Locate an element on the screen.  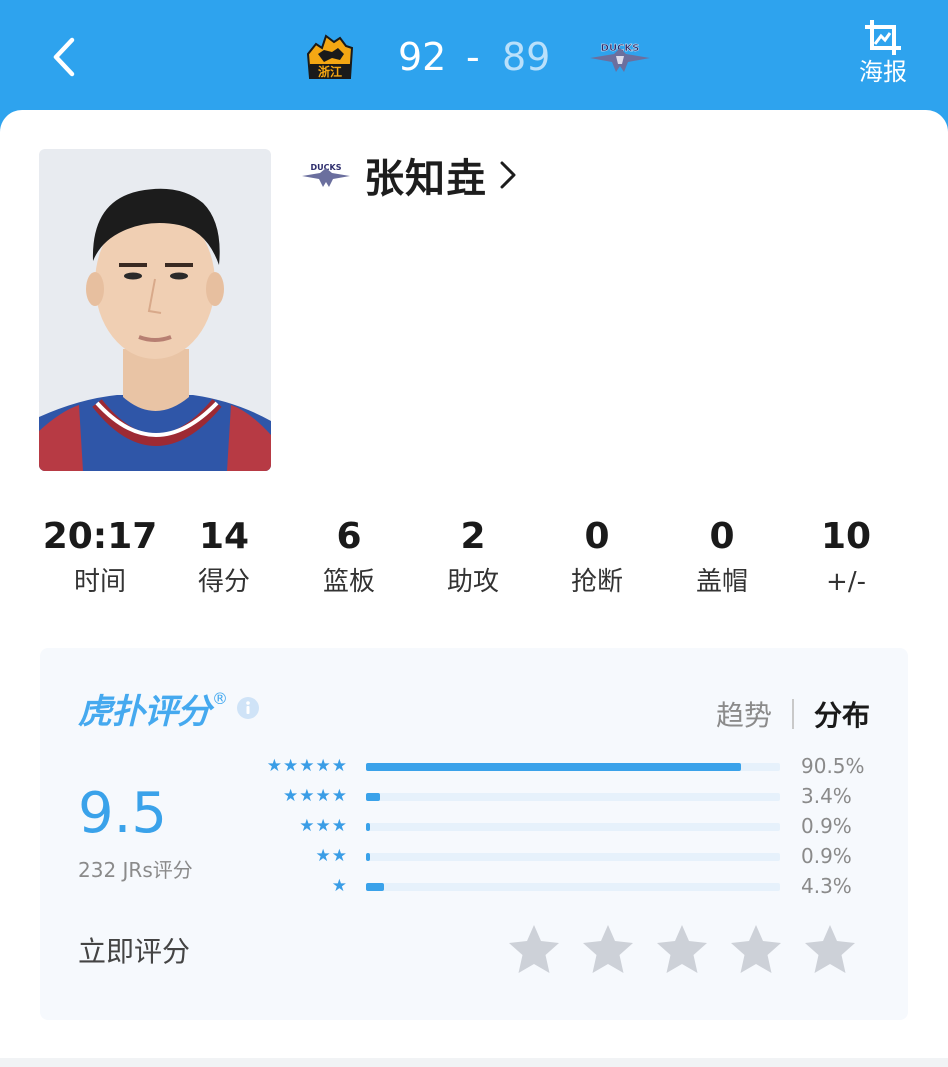
star-level-icons: ★★★★★ is located at coordinates (307, 766).